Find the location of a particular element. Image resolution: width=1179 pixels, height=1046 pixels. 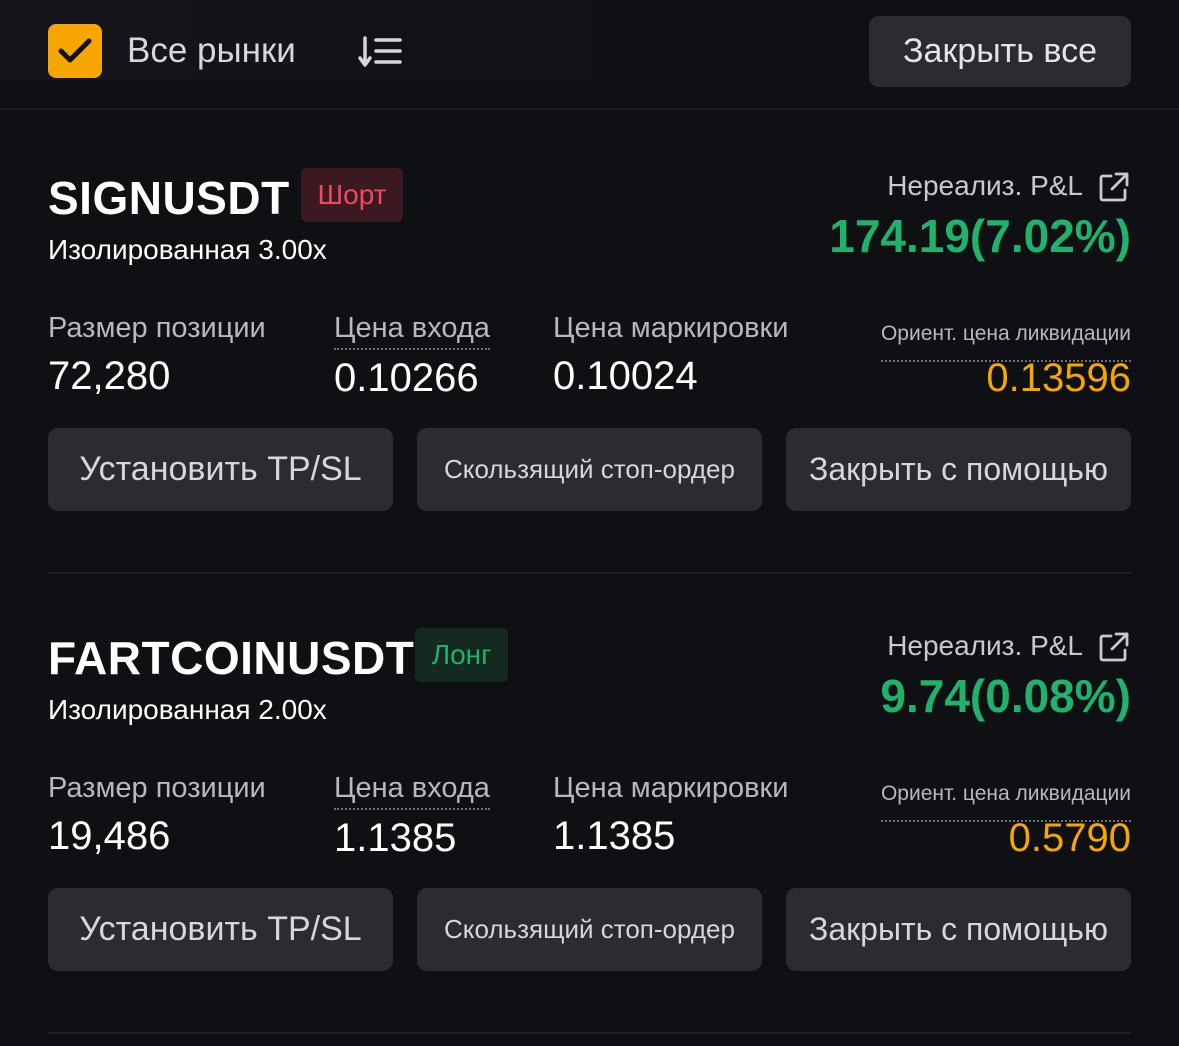

filter-bar: Все рынки Закрыть все is located at coordinates (589, 55).